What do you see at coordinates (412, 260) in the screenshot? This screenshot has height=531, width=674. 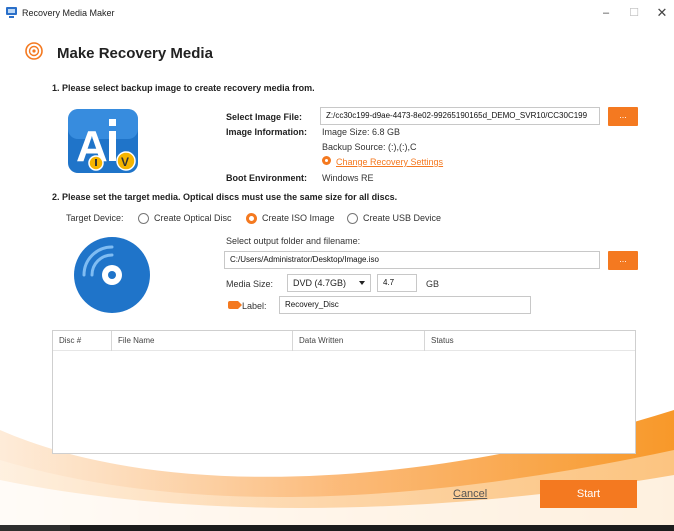 I see `output-path-input: C:/Users/Administrator/Desktop/Image.iso` at bounding box center [412, 260].